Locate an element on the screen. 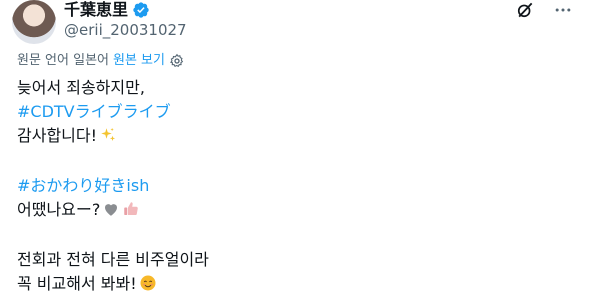  gear-icon is located at coordinates (177, 61).